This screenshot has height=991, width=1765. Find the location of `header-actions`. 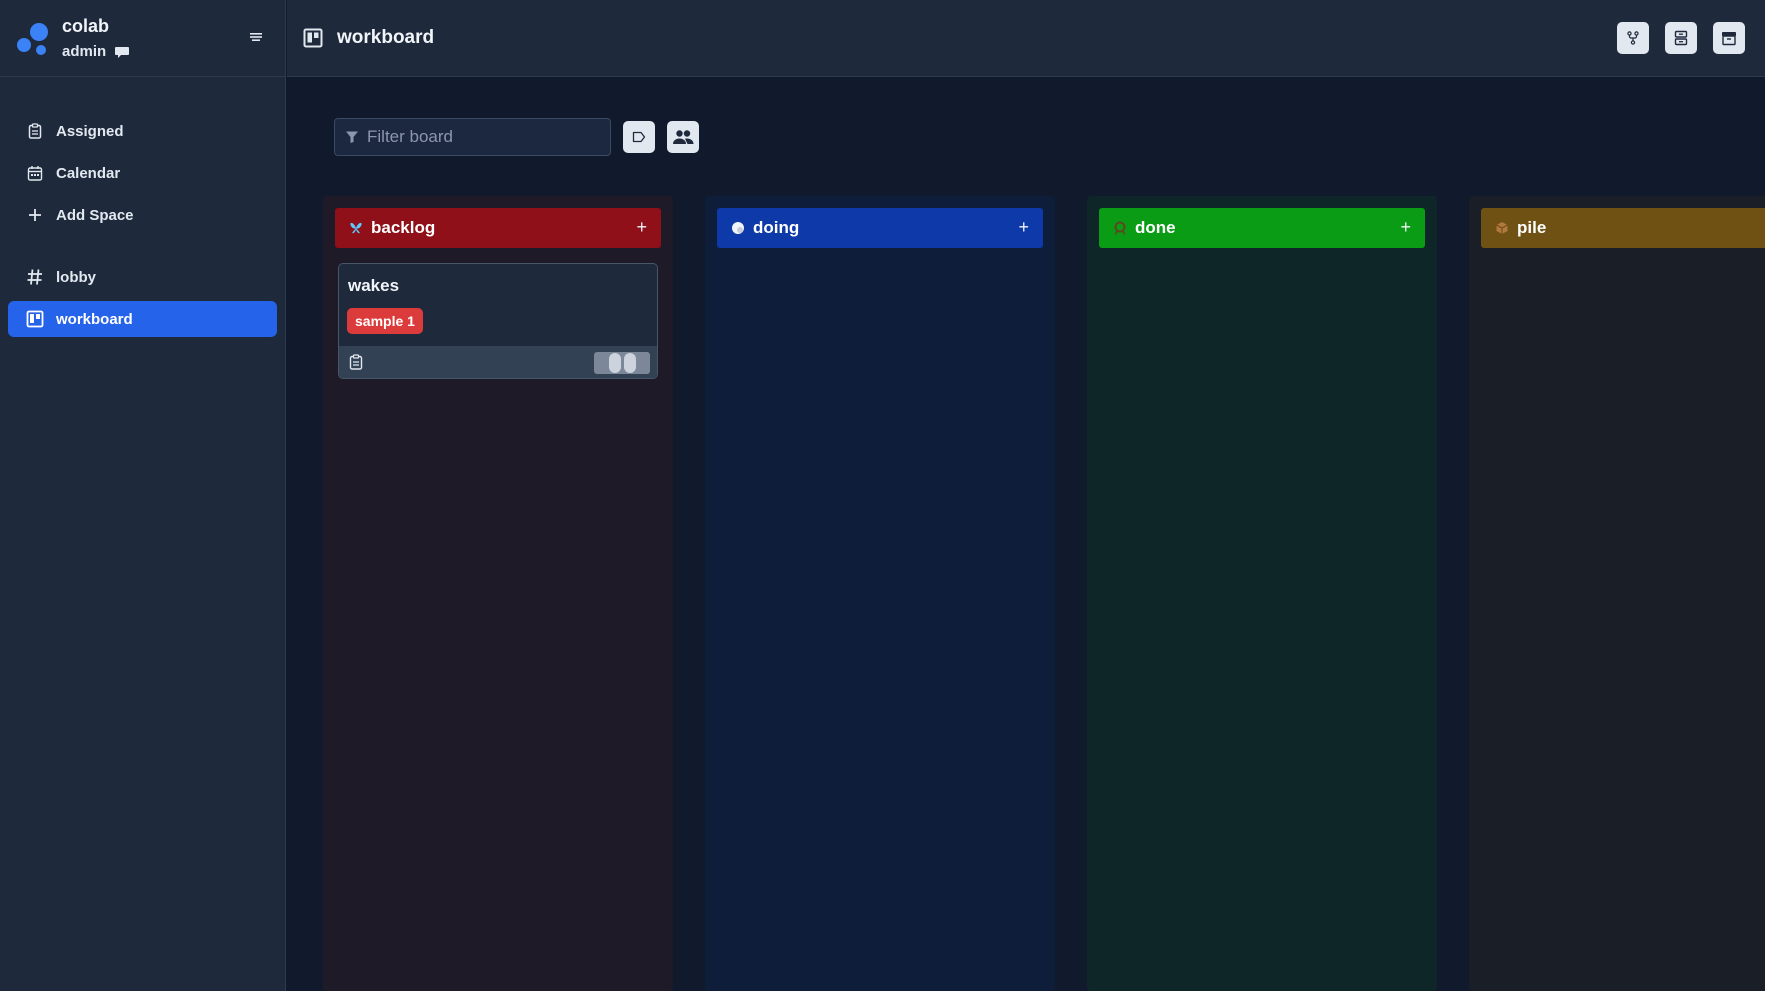

header-actions is located at coordinates (1681, 38).